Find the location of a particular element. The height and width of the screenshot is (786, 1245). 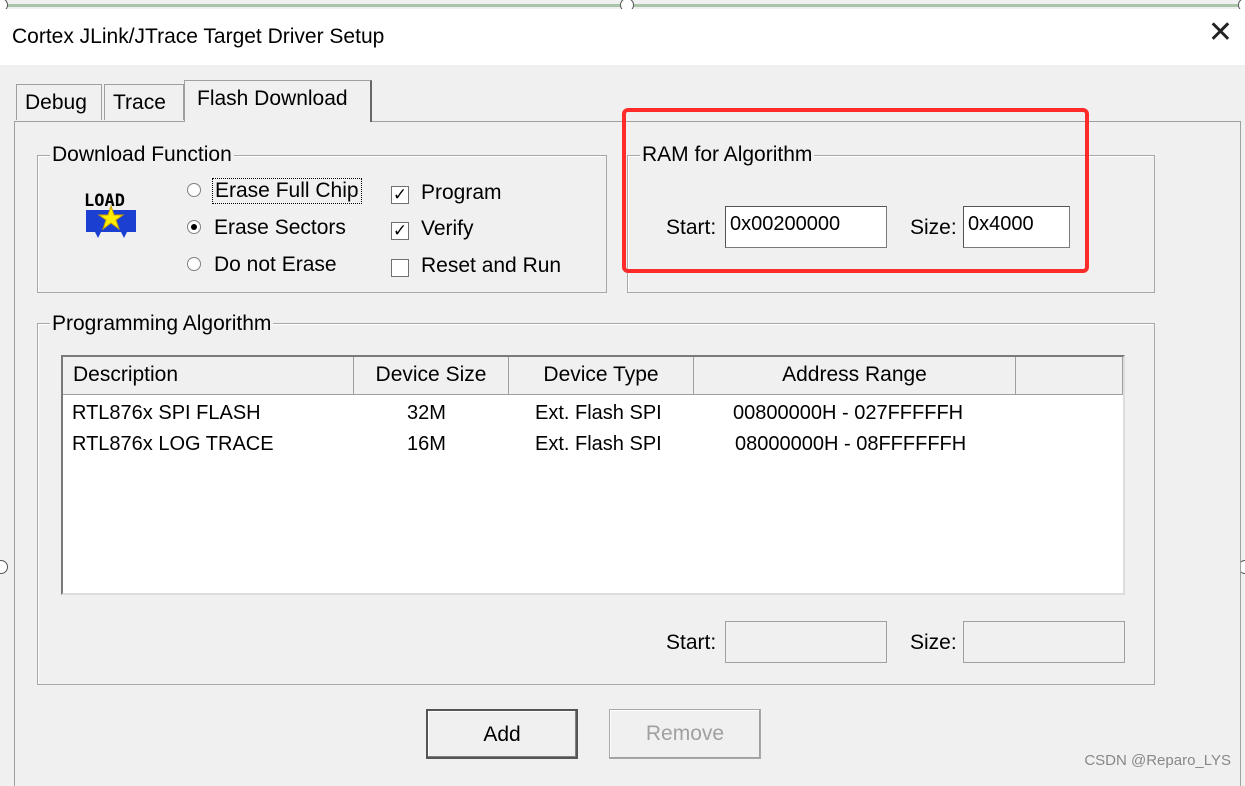

row-device-size: 32M is located at coordinates (426, 413).